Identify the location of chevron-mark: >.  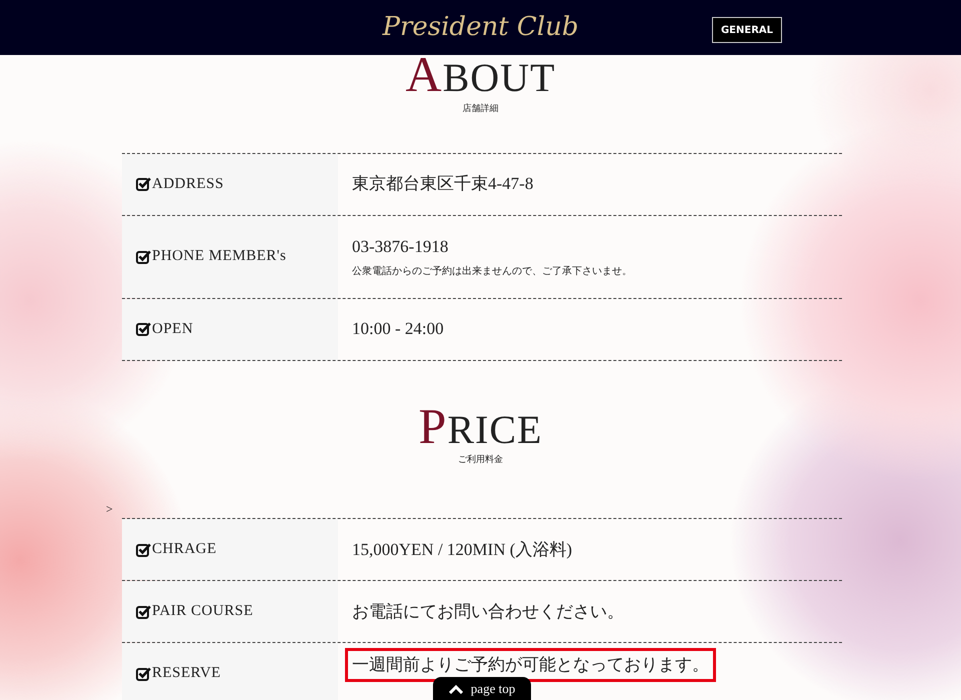
(109, 509).